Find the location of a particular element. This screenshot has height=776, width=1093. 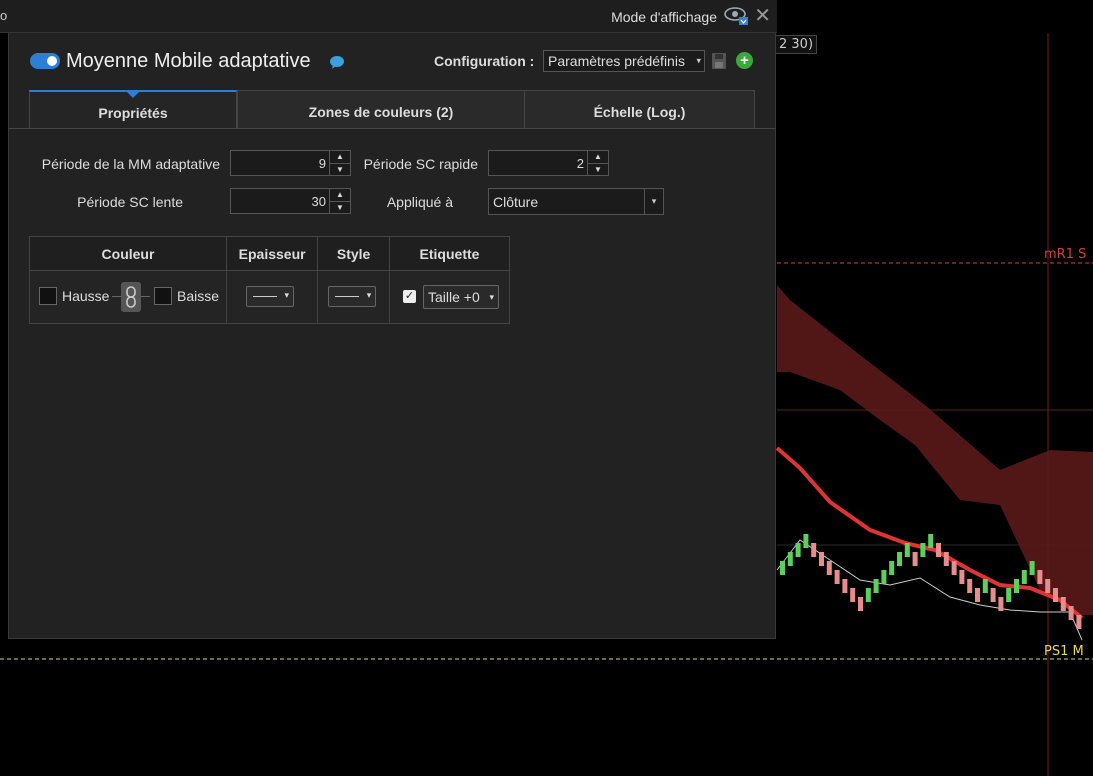

color-cell: Hausse Baisse is located at coordinates (128, 297).